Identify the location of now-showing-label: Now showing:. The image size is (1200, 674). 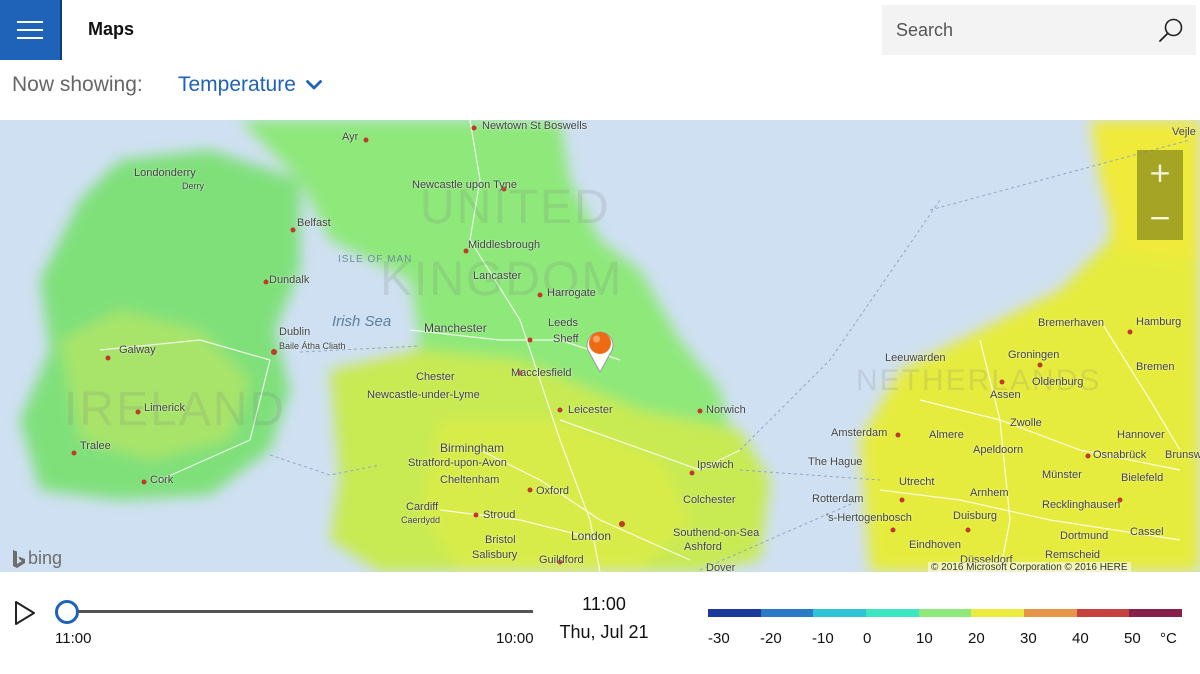
(77, 84).